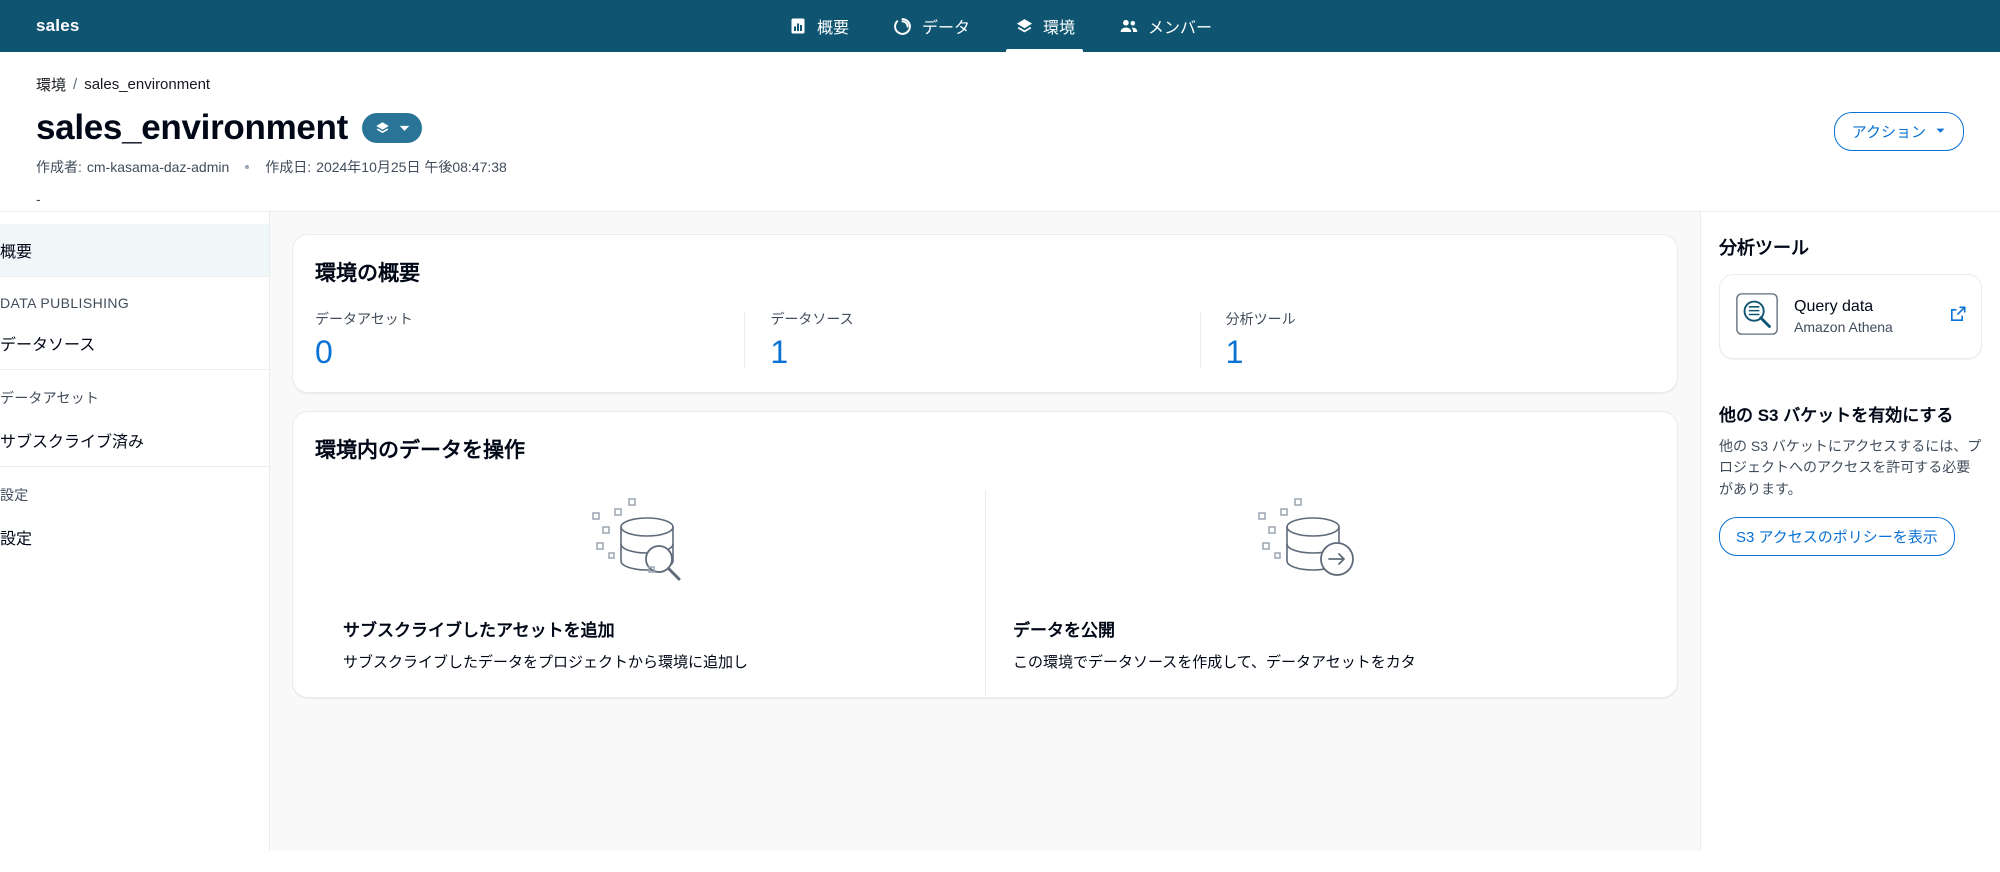 Image resolution: width=2000 pixels, height=872 pixels. Describe the element at coordinates (1888, 132) in the screenshot. I see `actions-button-label: アクション` at that location.